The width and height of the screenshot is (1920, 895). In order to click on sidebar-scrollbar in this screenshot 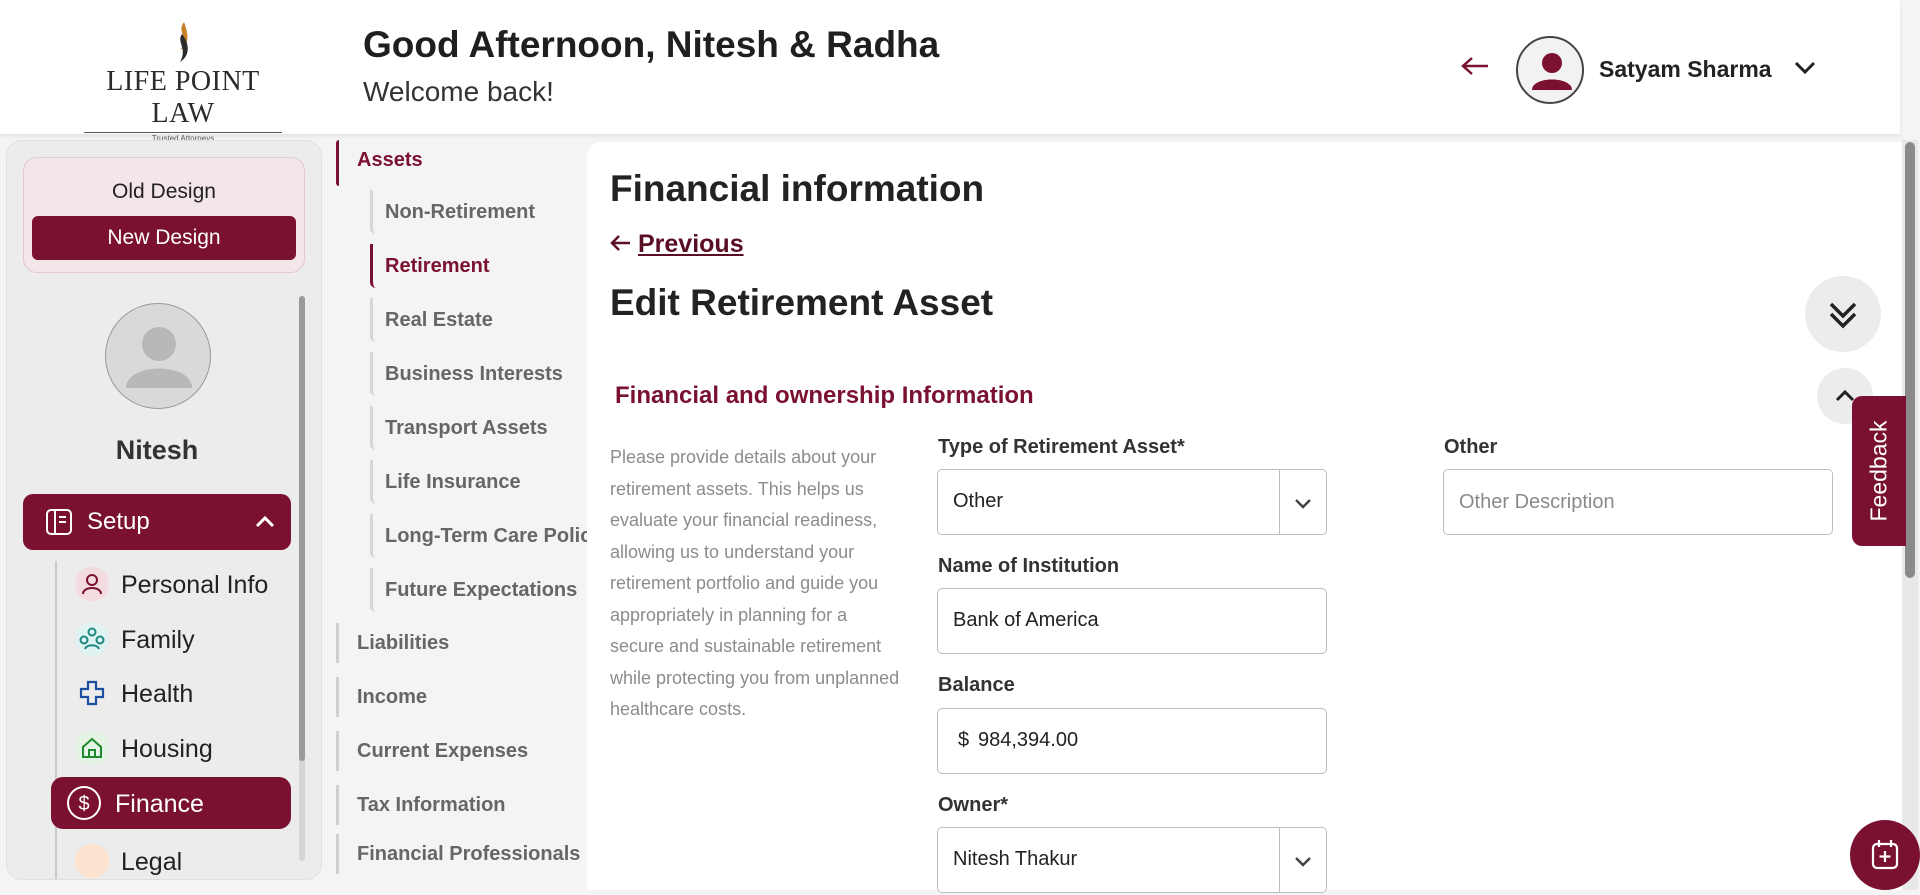, I will do `click(302, 578)`.